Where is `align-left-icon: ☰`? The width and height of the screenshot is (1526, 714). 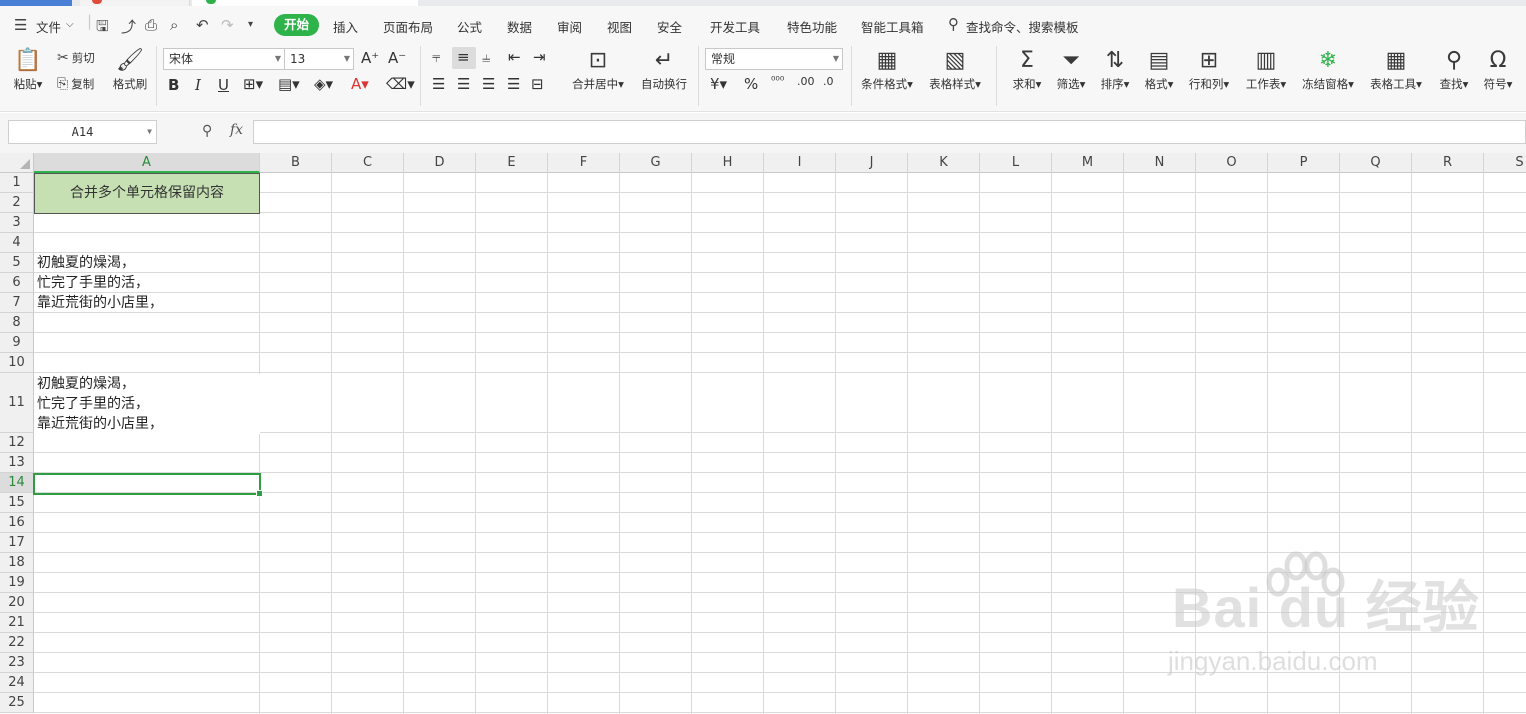 align-left-icon: ☰ is located at coordinates (438, 84).